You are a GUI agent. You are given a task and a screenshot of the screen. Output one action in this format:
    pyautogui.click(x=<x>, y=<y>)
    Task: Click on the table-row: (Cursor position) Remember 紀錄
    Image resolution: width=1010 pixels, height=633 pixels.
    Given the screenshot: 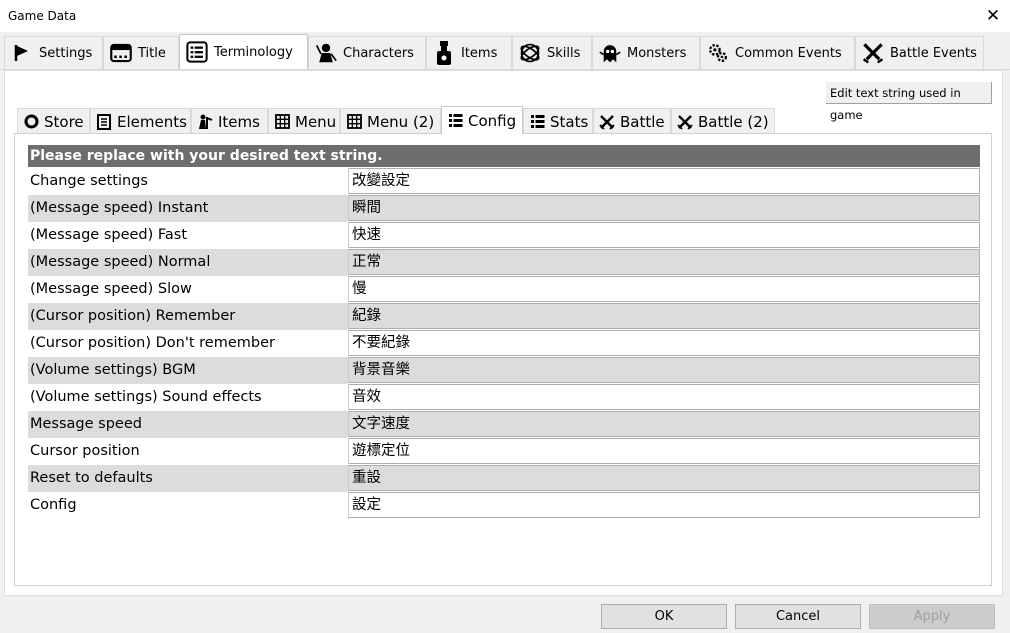 What is the action you would take?
    pyautogui.click(x=504, y=316)
    